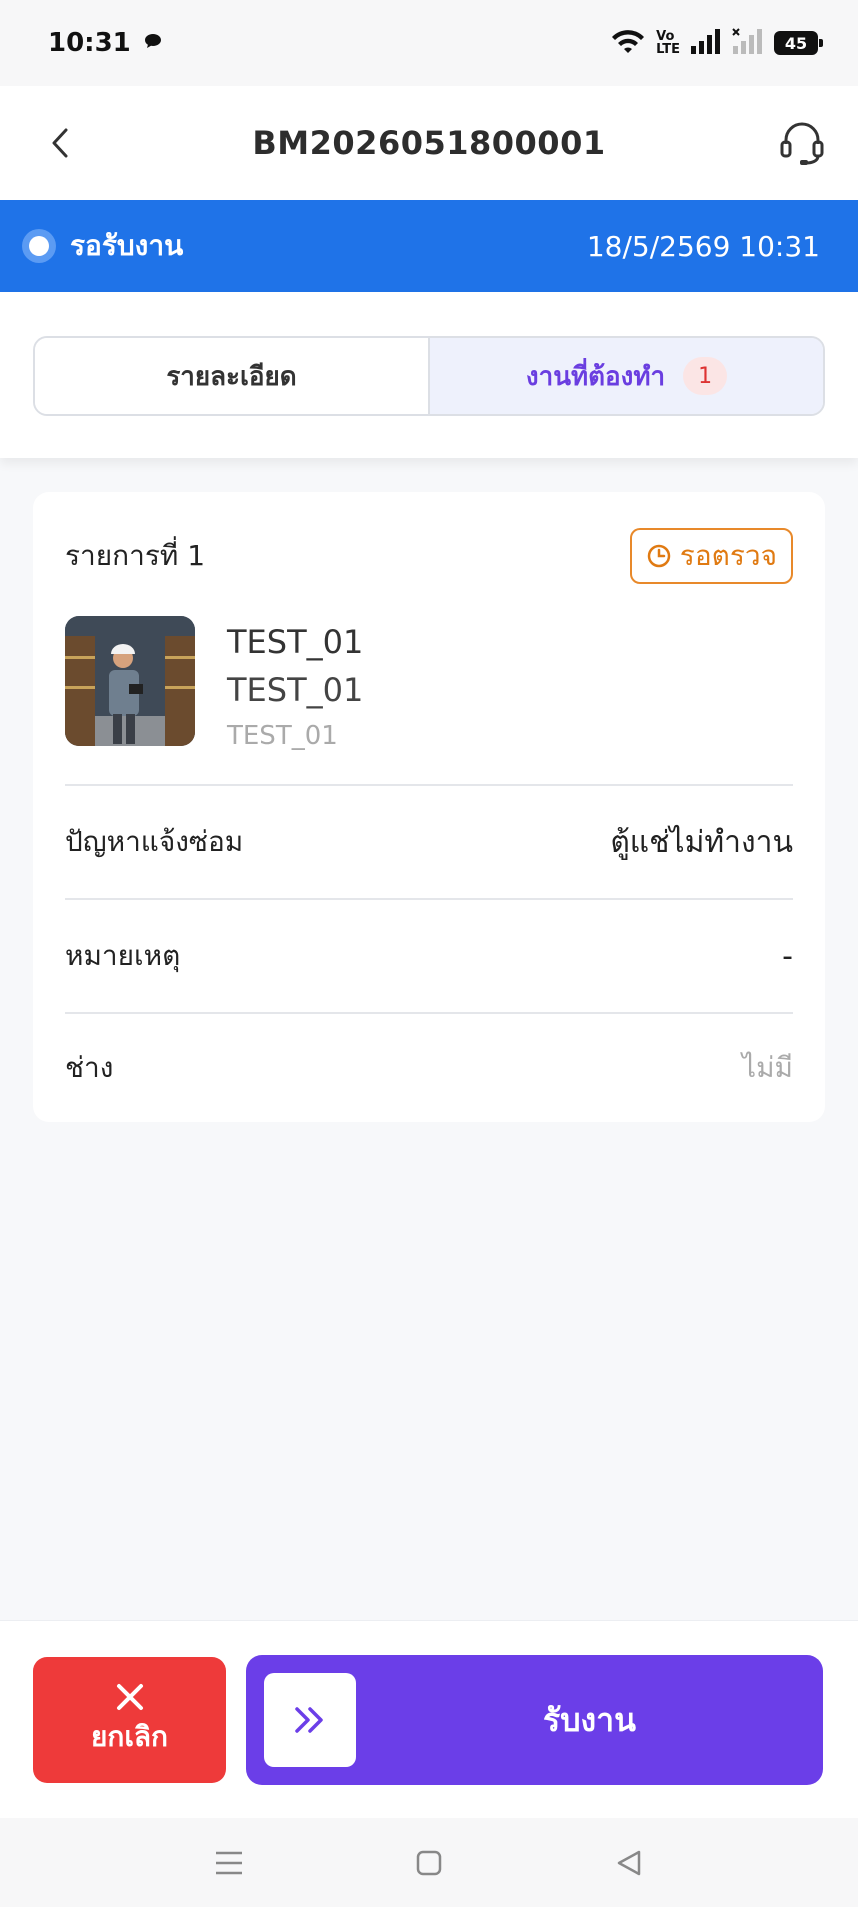  What do you see at coordinates (706, 43) in the screenshot?
I see `signal-icon` at bounding box center [706, 43].